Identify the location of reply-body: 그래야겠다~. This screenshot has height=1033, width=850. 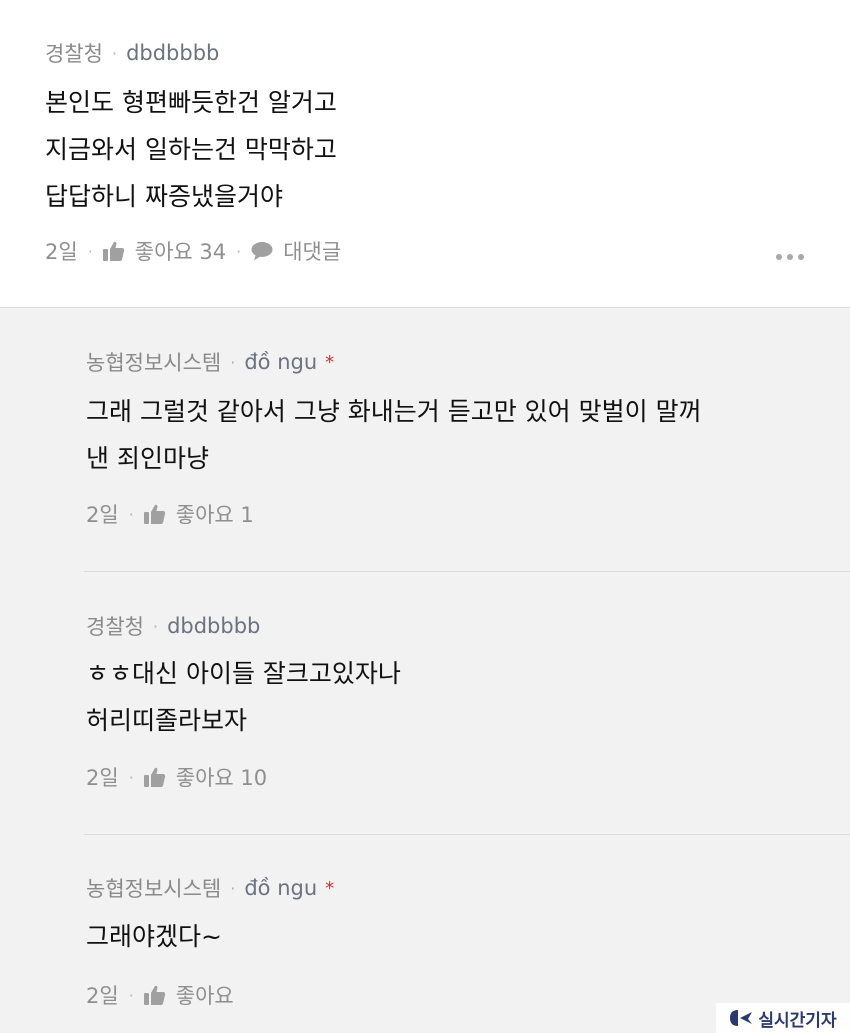
(154, 936).